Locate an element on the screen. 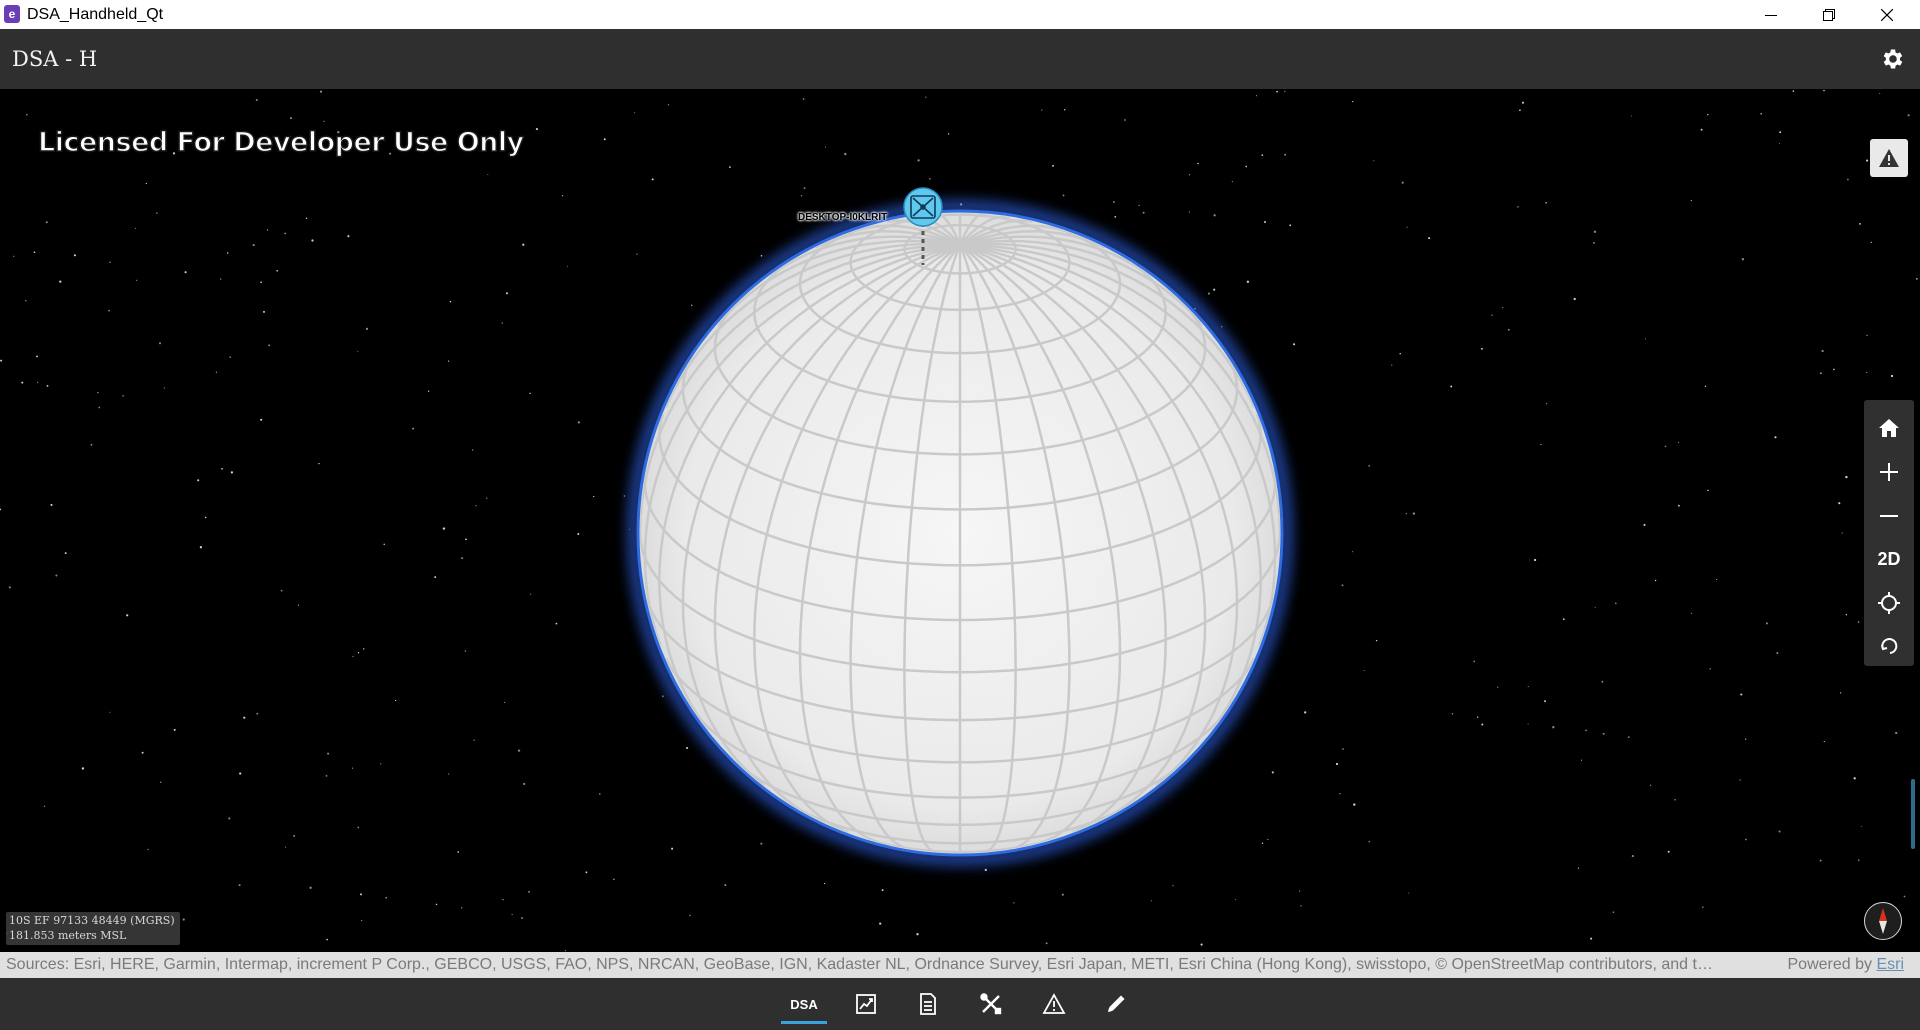 The height and width of the screenshot is (1030, 1920). scroll-indicator is located at coordinates (1913, 814).